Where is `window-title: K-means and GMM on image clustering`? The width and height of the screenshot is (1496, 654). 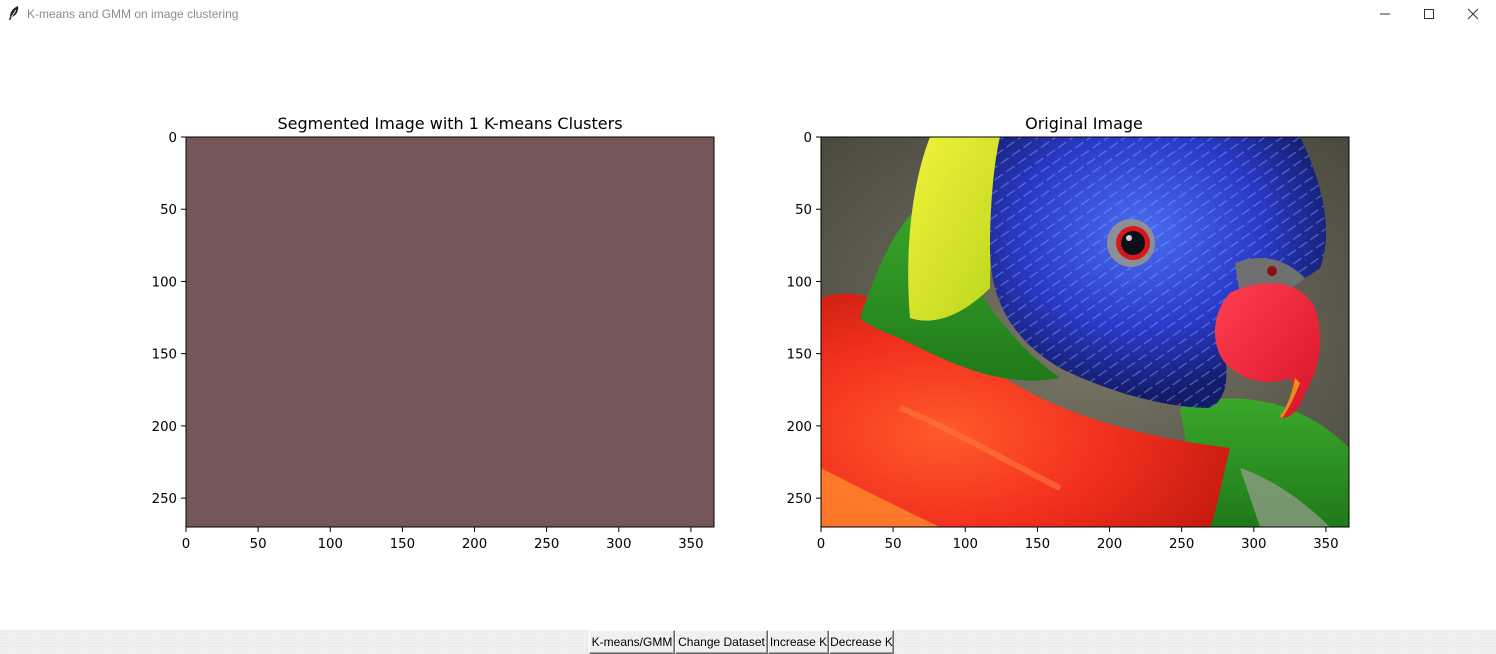
window-title: K-means and GMM on image clustering is located at coordinates (133, 14).